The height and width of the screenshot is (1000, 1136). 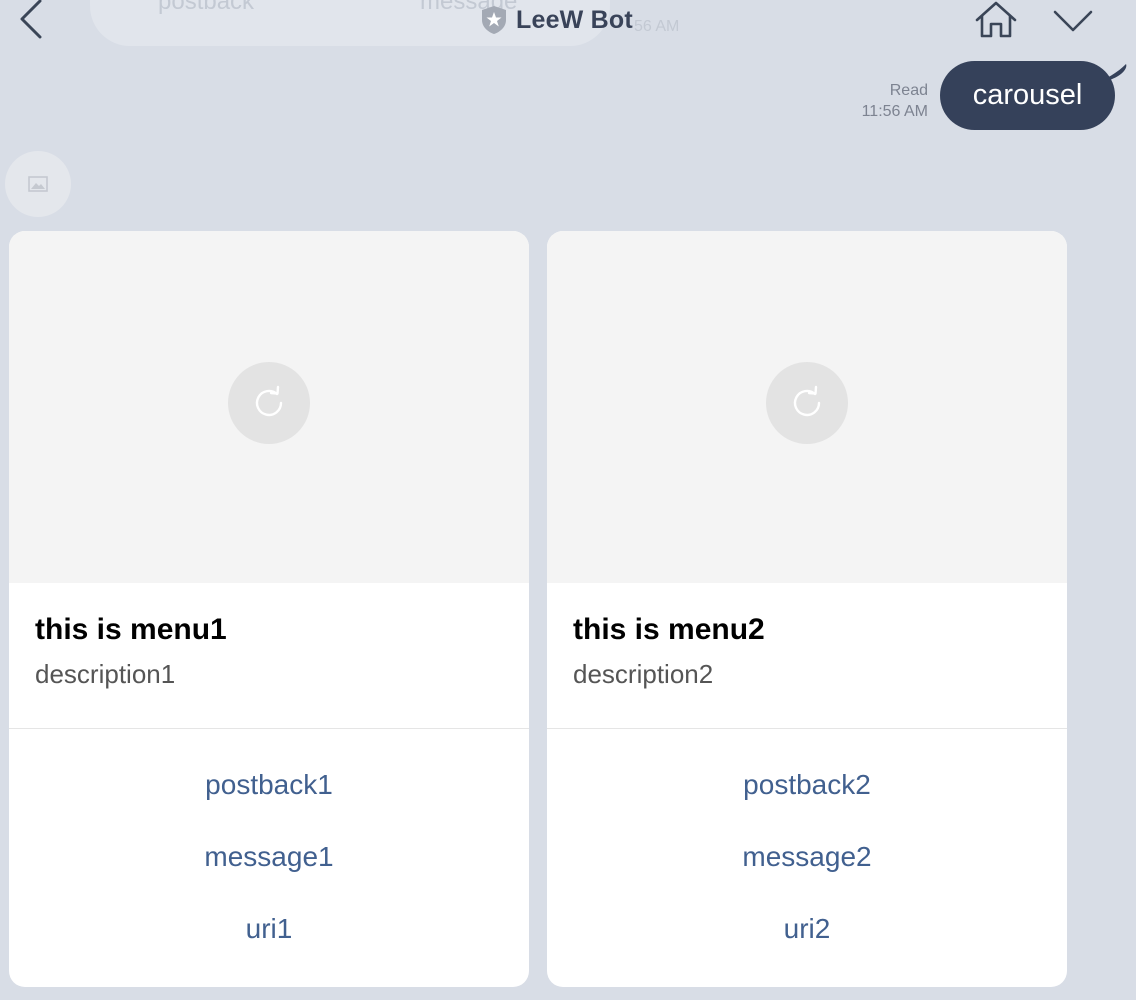 I want to click on sent-message-text: carousel, so click(x=1027, y=95).